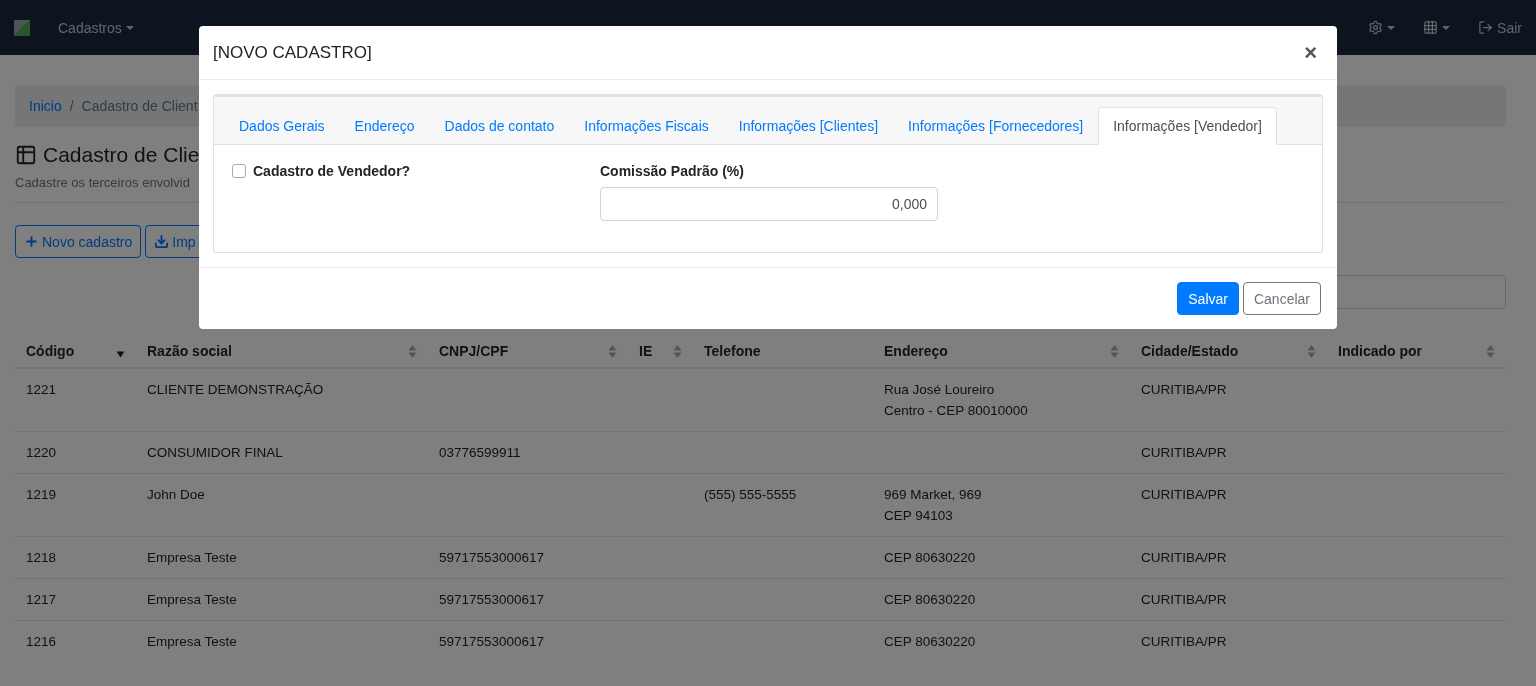  I want to click on column-header: Cidade/Estado, so click(1228, 351).